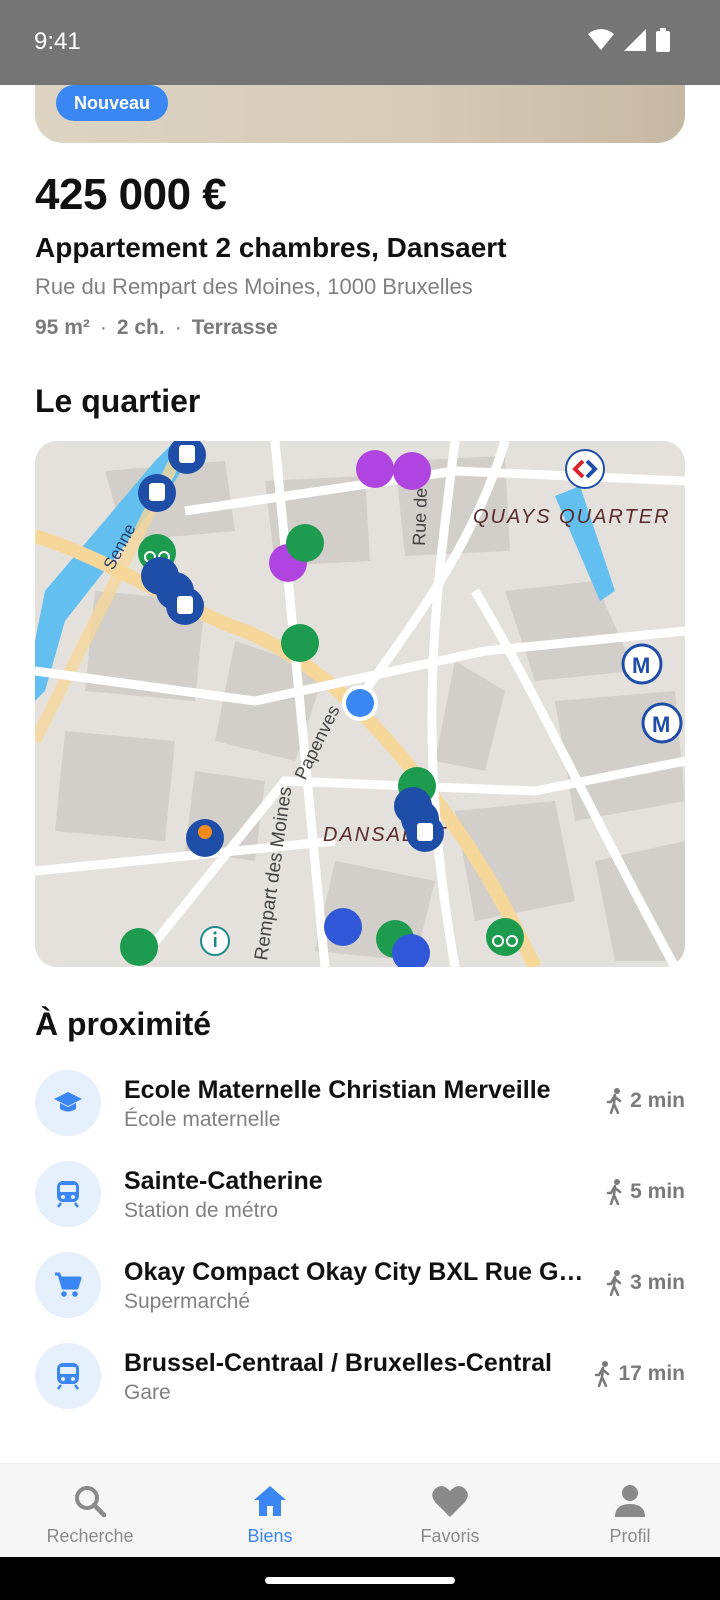 Image resolution: width=720 pixels, height=1600 pixels. Describe the element at coordinates (68, 1194) in the screenshot. I see `metro-icon` at that location.